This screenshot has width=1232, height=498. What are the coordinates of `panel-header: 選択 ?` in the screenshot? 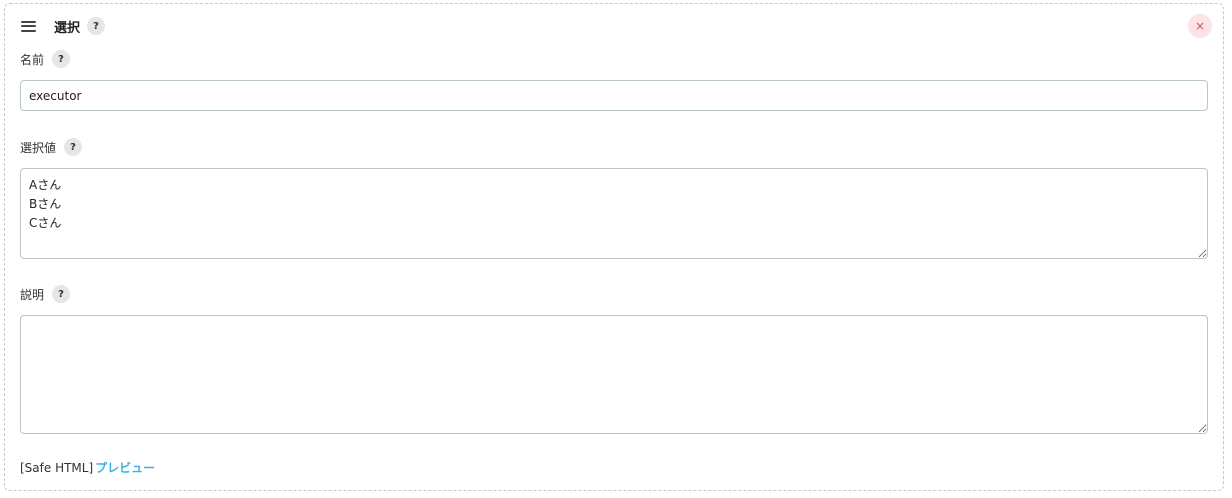 It's located at (63, 26).